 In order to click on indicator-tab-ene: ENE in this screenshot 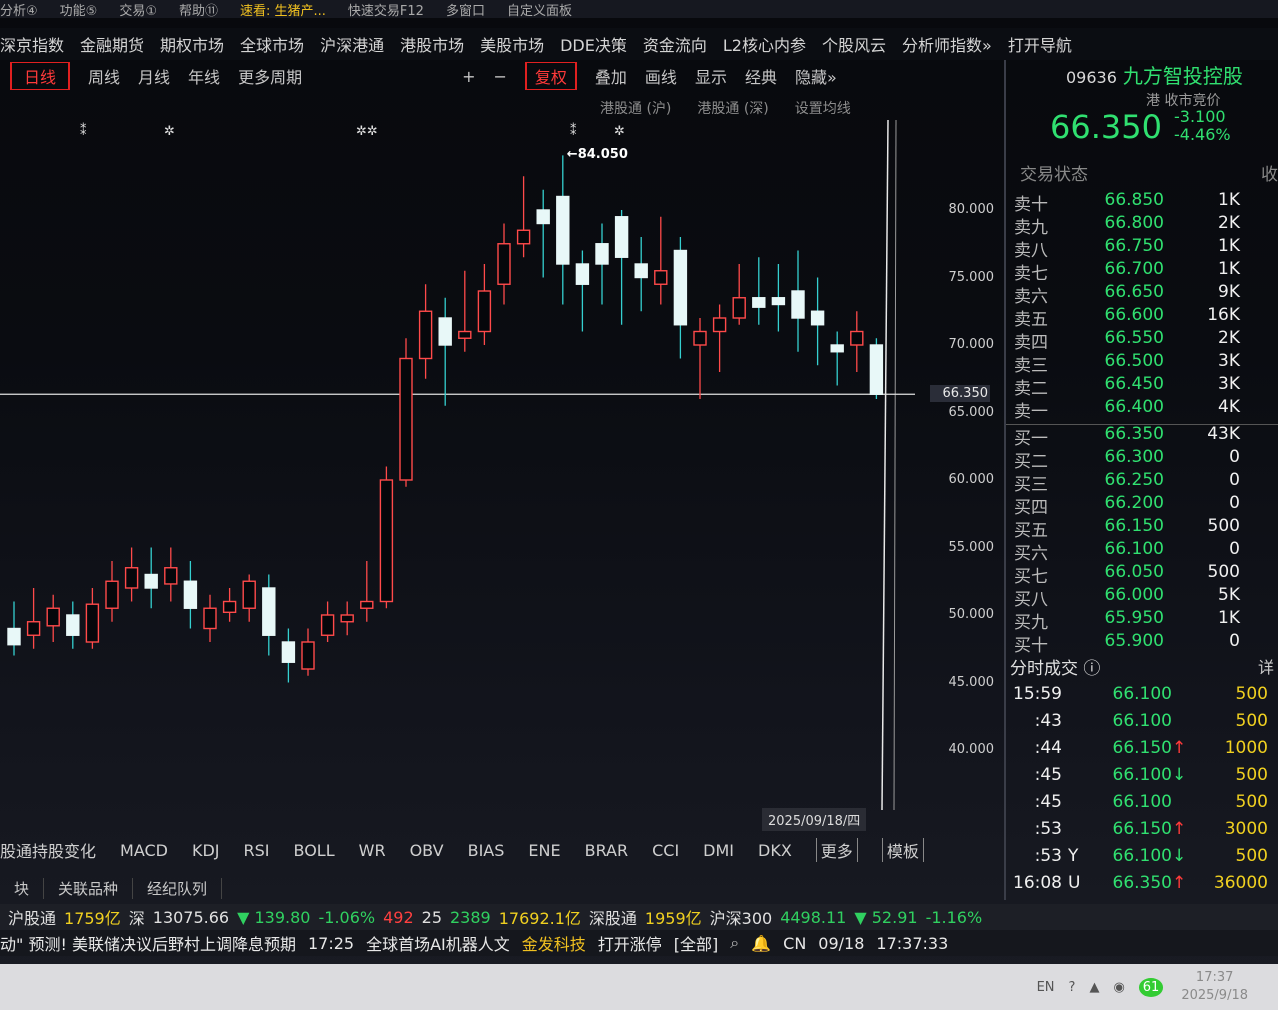, I will do `click(544, 850)`.